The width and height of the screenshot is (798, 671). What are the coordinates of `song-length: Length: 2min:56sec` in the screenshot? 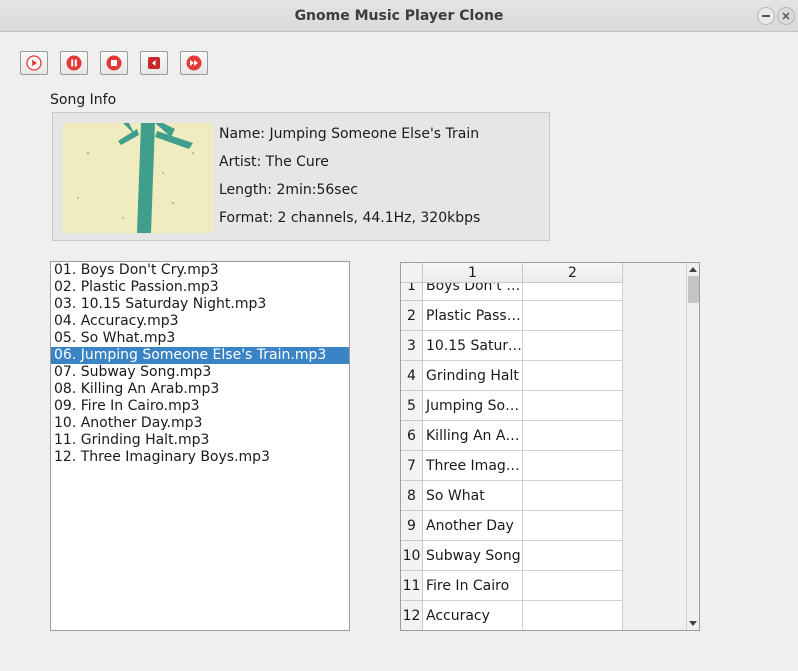 It's located at (288, 190).